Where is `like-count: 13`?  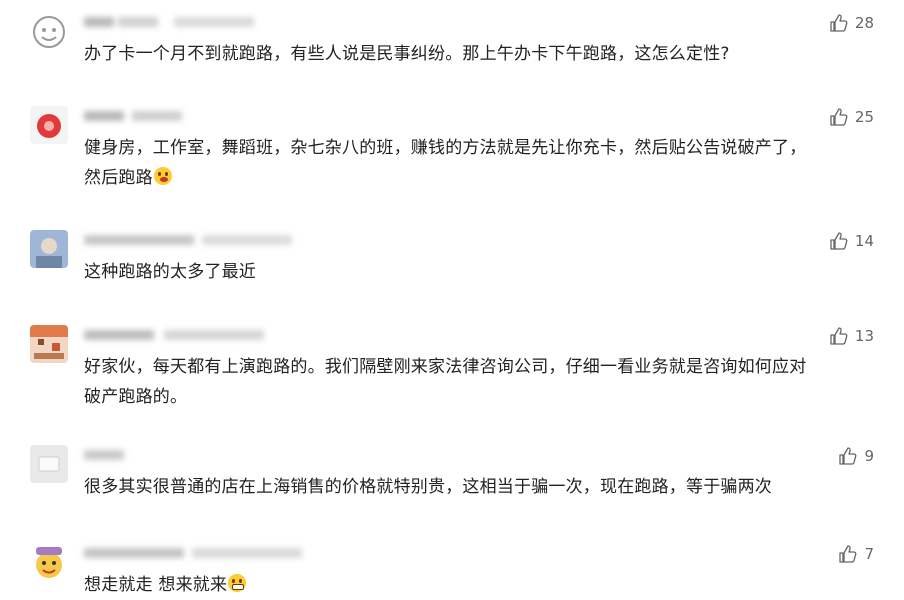 like-count: 13 is located at coordinates (864, 336).